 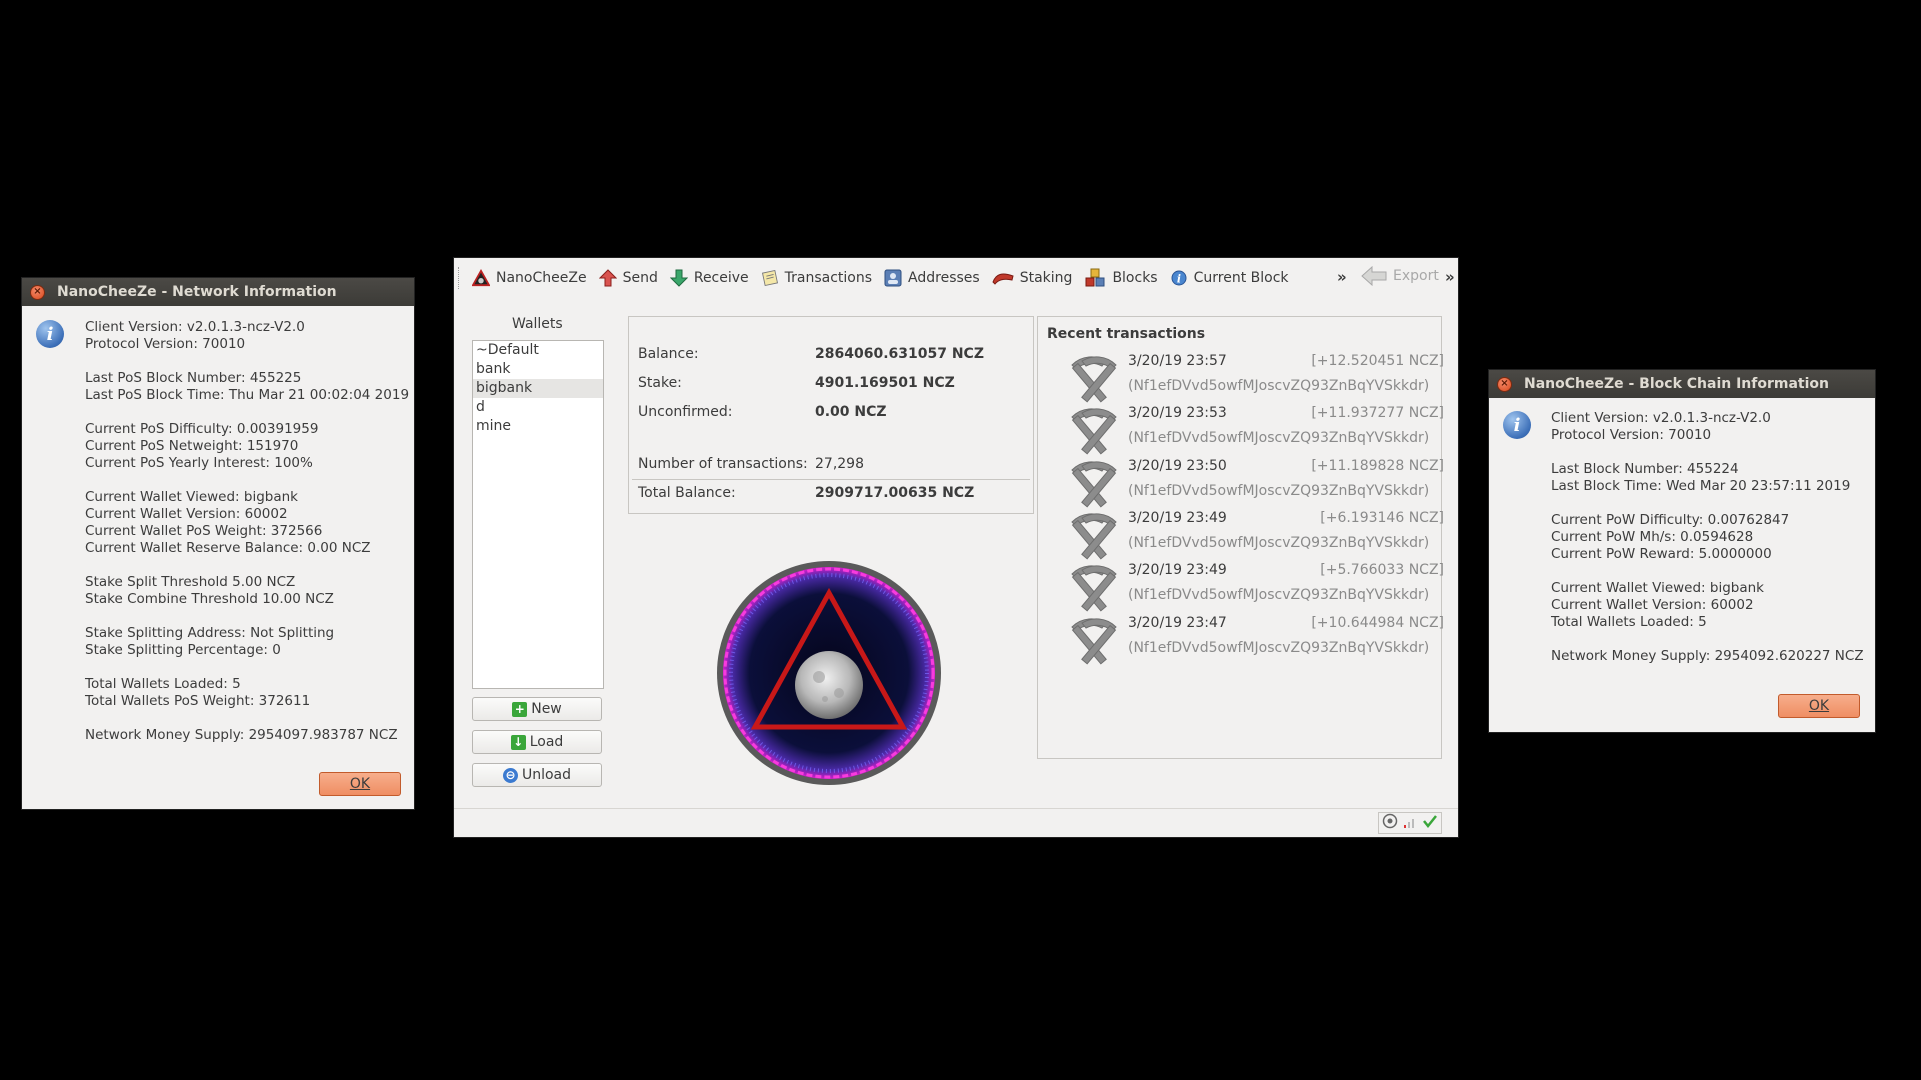 I want to click on new-wallet-button: + New, so click(x=537, y=709).